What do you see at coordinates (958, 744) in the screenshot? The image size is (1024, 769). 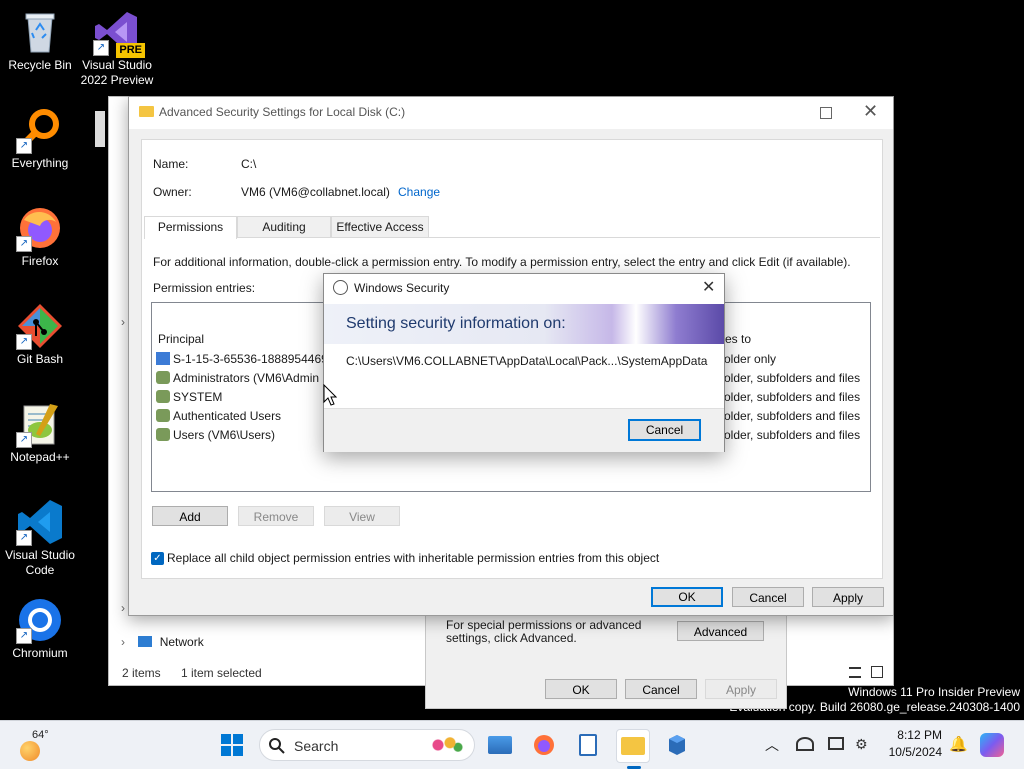 I see `bell-icon: 🔔` at bounding box center [958, 744].